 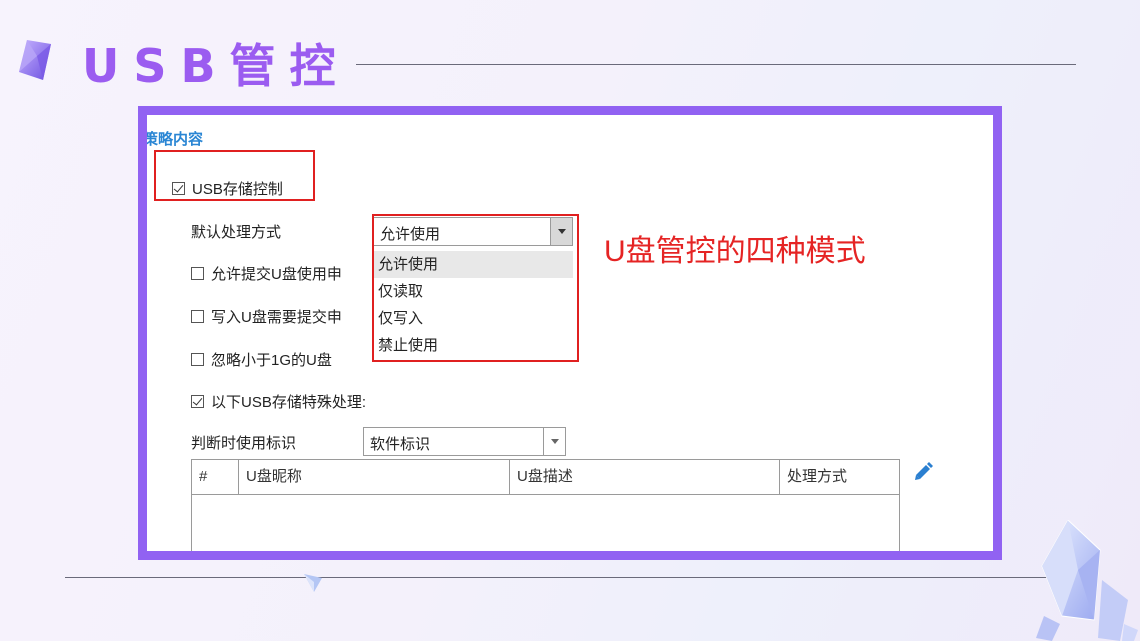 I want to click on checkbox-label: 忽略小于1G的U盘, so click(x=271, y=360).